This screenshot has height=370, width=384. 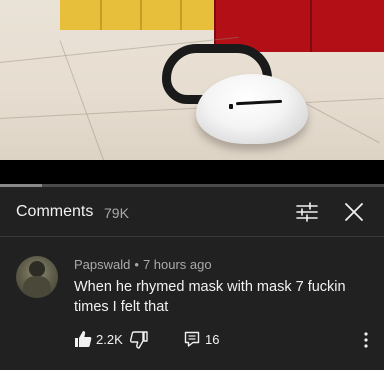 I want to click on mask-object, so click(x=252, y=109).